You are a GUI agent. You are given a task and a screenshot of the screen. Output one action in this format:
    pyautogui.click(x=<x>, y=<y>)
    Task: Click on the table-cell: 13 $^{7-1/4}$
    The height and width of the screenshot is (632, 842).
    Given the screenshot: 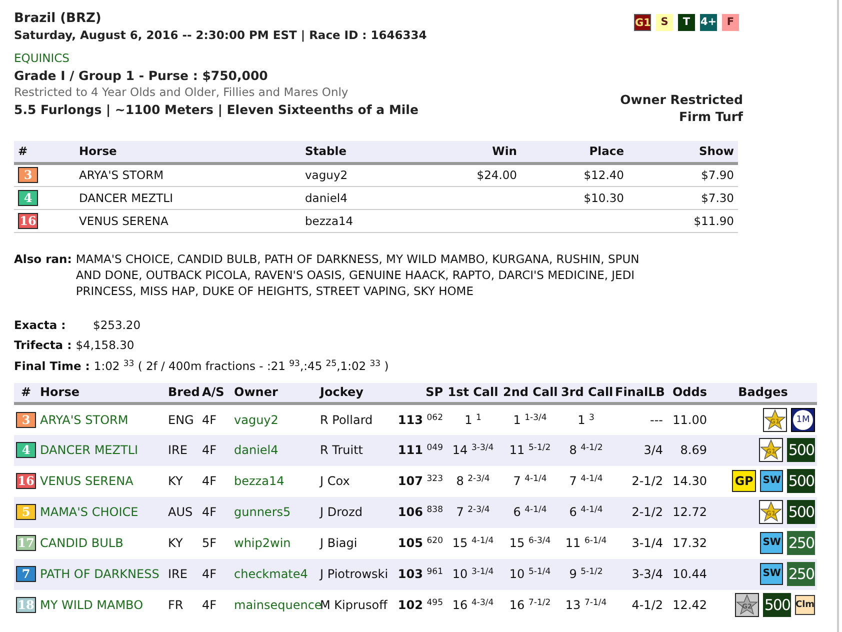 What is the action you would take?
    pyautogui.click(x=586, y=605)
    